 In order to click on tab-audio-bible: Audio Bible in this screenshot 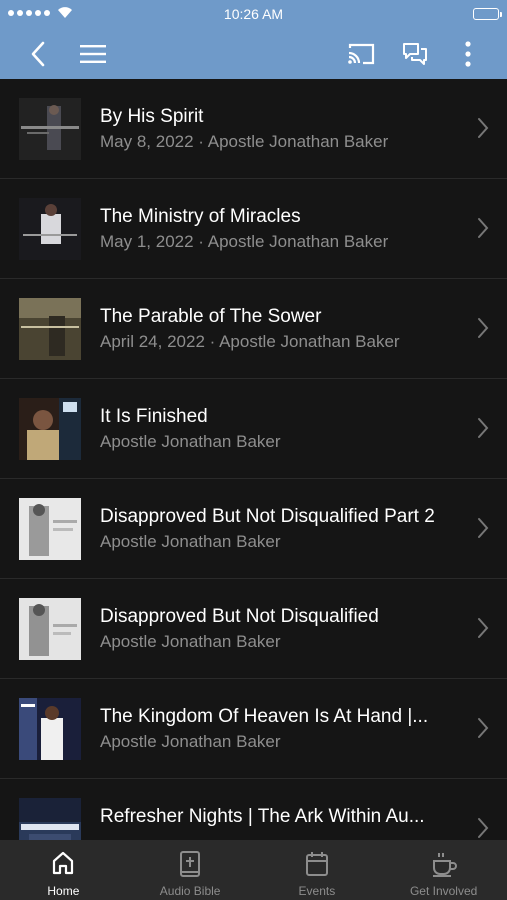, I will do `click(190, 870)`.